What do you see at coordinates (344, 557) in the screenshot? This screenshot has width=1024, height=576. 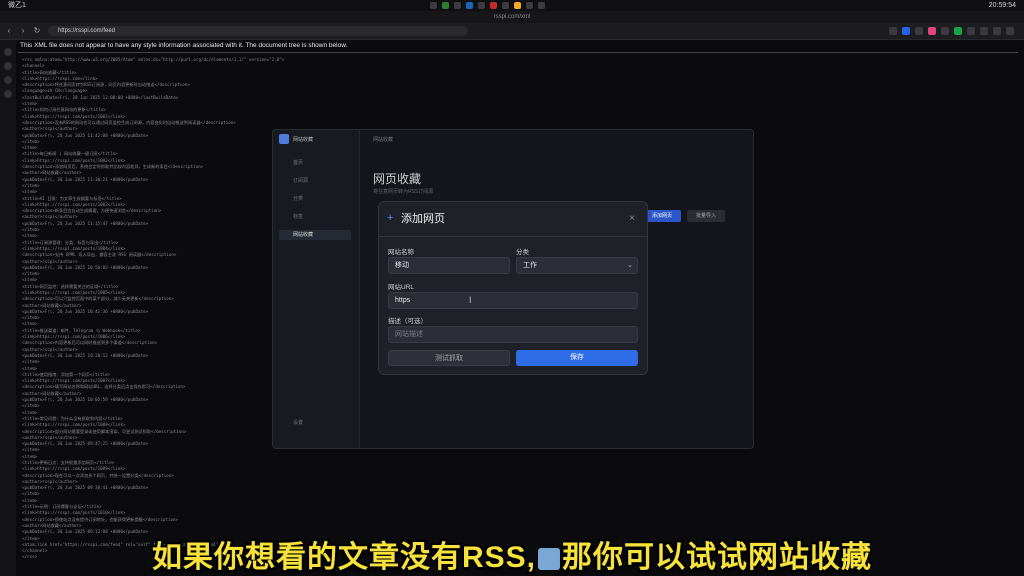 I see `subtitle-part-1: 如果你想看的文章没有RSS,` at bounding box center [344, 557].